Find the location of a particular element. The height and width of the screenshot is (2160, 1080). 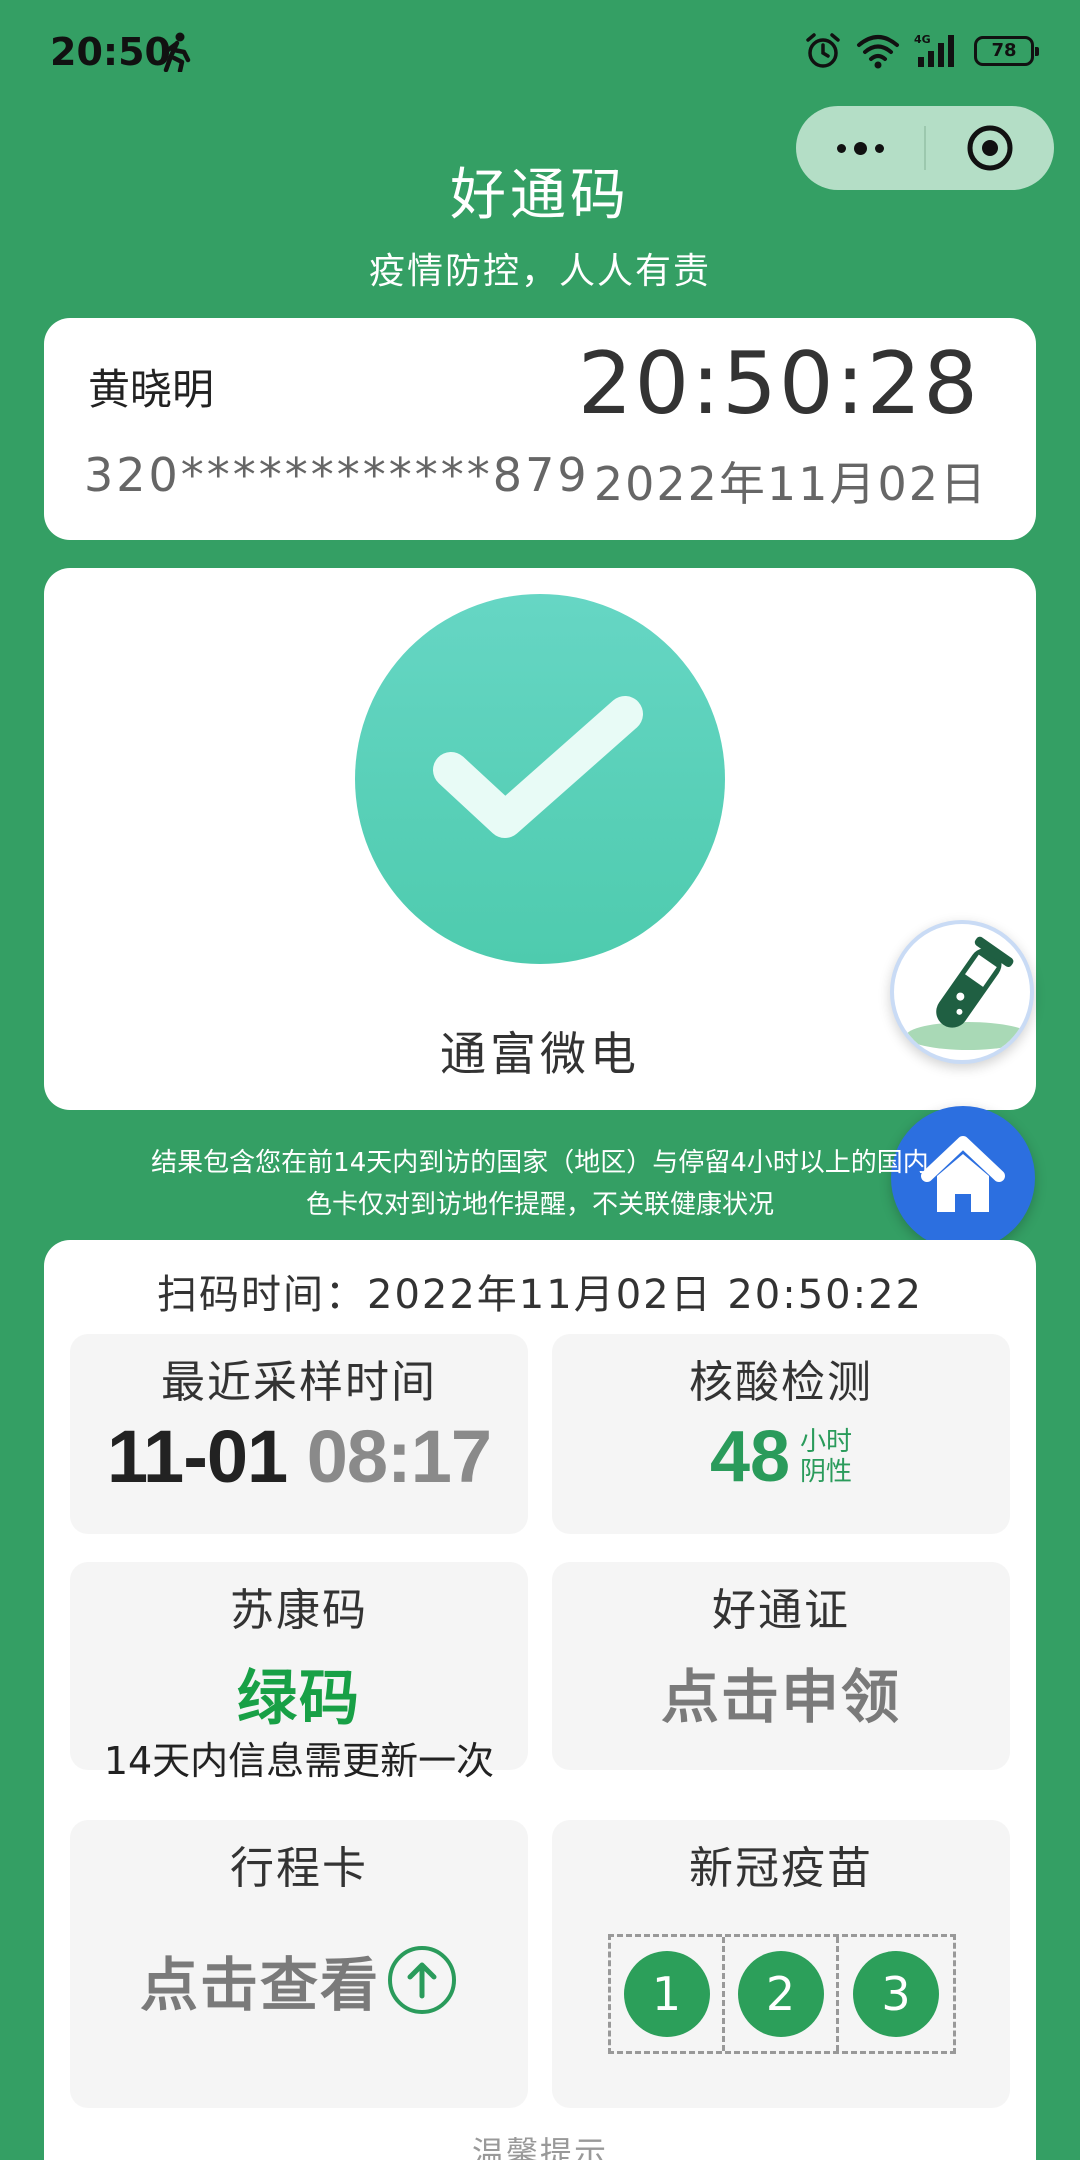

scan-time: 扫码时间：2022年11月02日 20:50:22 is located at coordinates (540, 1295).